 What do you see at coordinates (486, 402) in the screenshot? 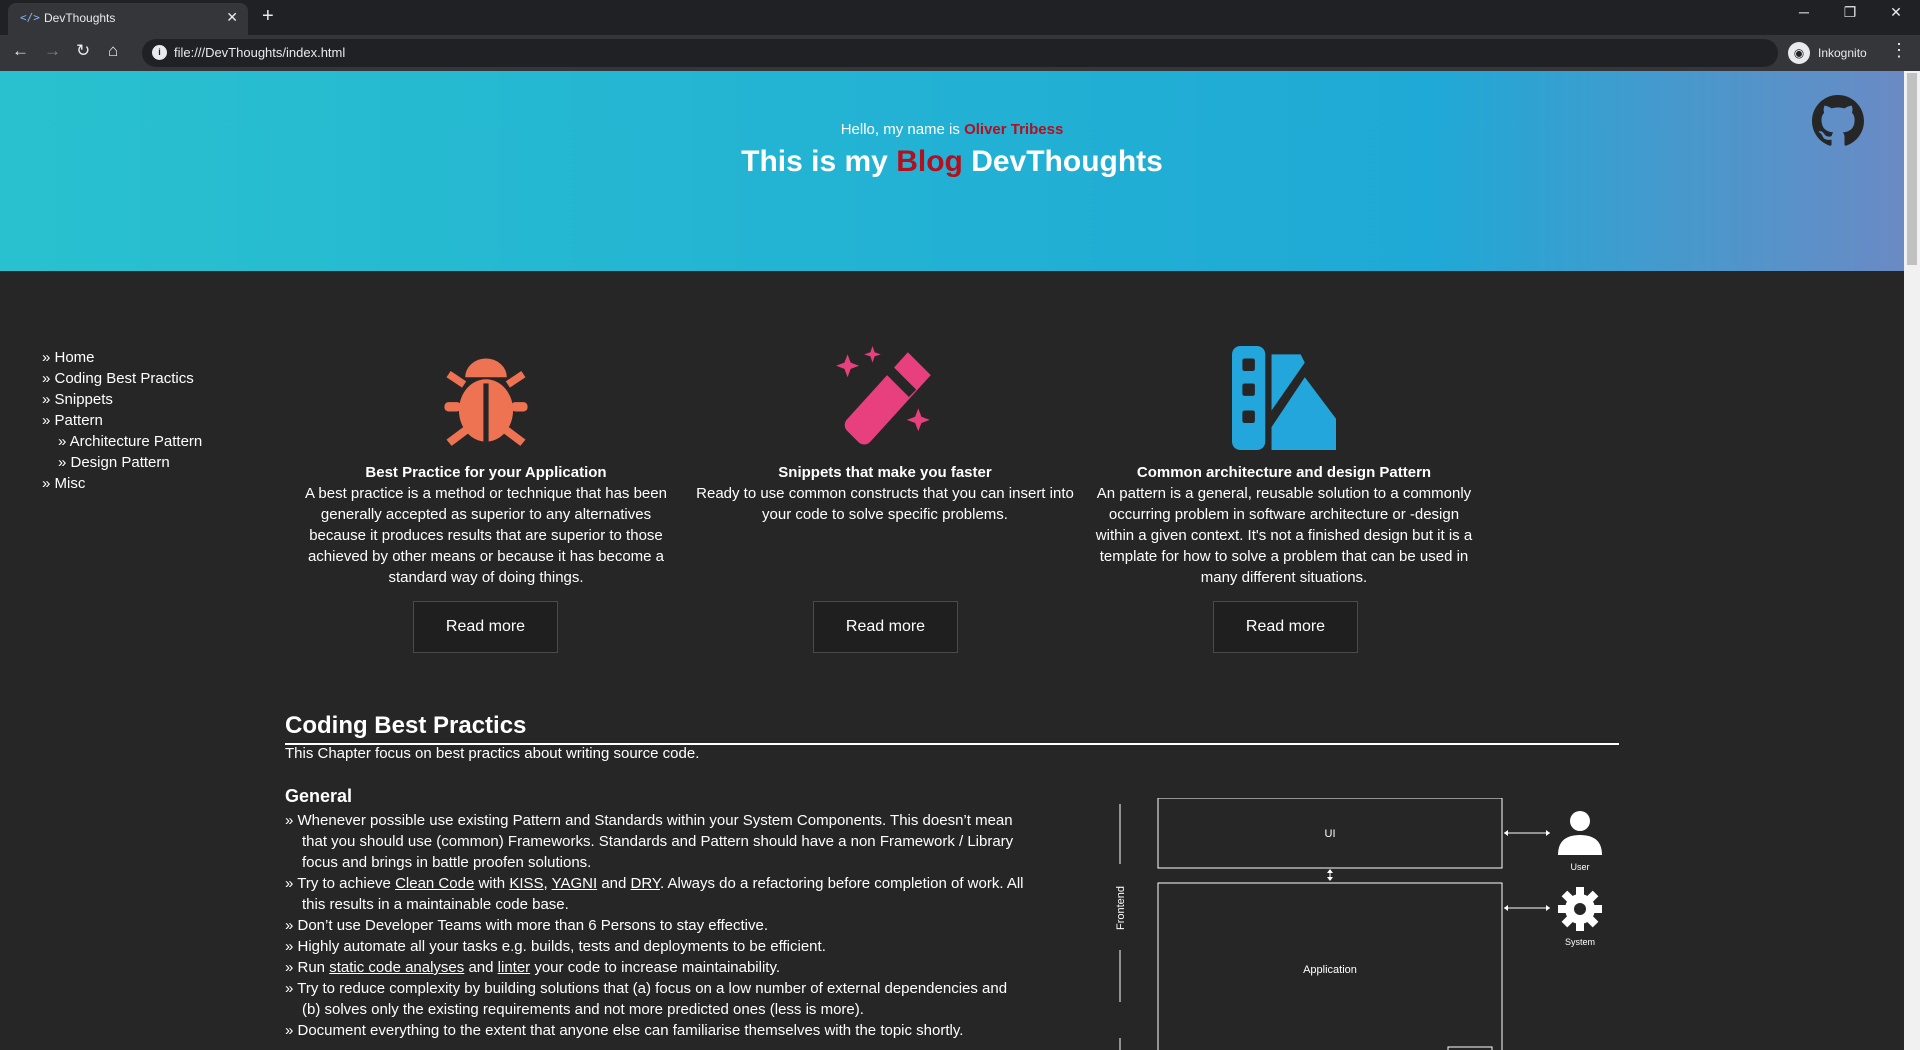
I see `bug-icon` at bounding box center [486, 402].